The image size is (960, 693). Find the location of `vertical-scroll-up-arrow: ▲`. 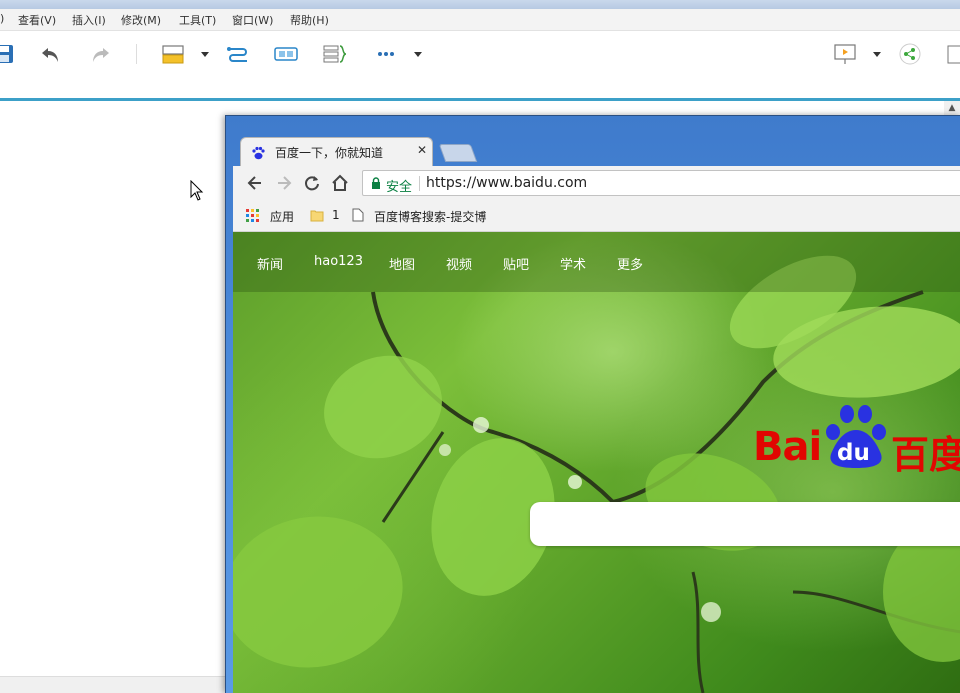

vertical-scroll-up-arrow: ▲ is located at coordinates (952, 108).